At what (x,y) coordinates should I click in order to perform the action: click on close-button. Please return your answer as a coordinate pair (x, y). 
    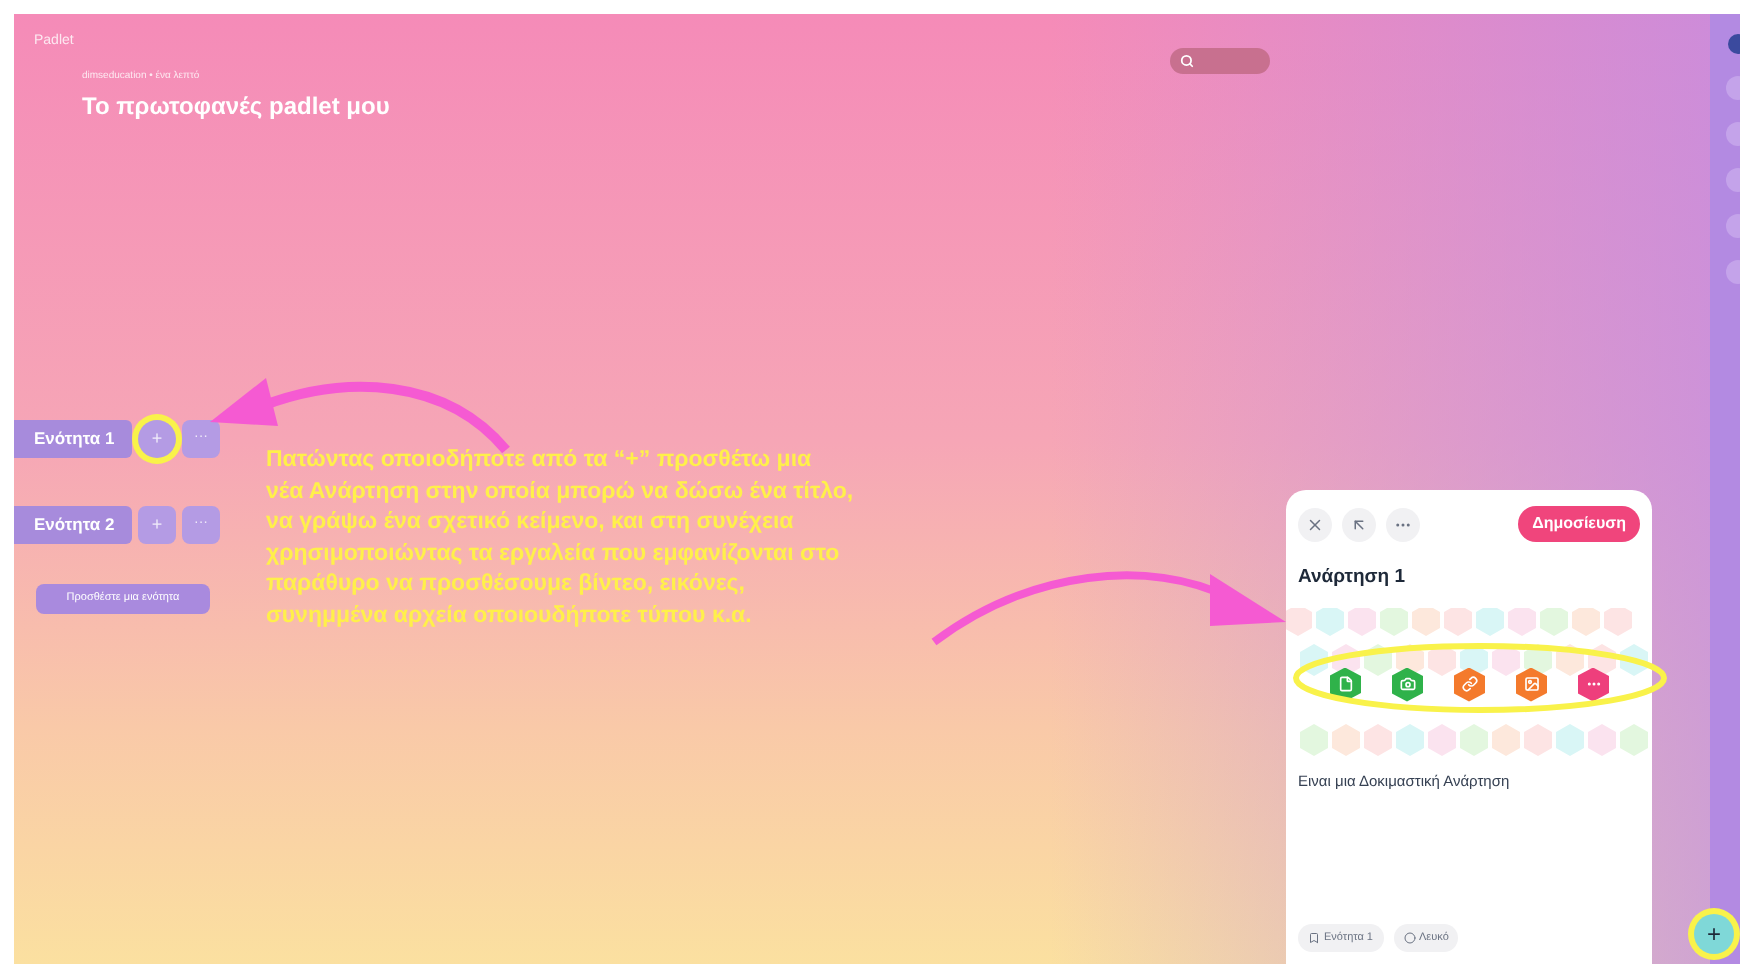
    Looking at the image, I should click on (1315, 524).